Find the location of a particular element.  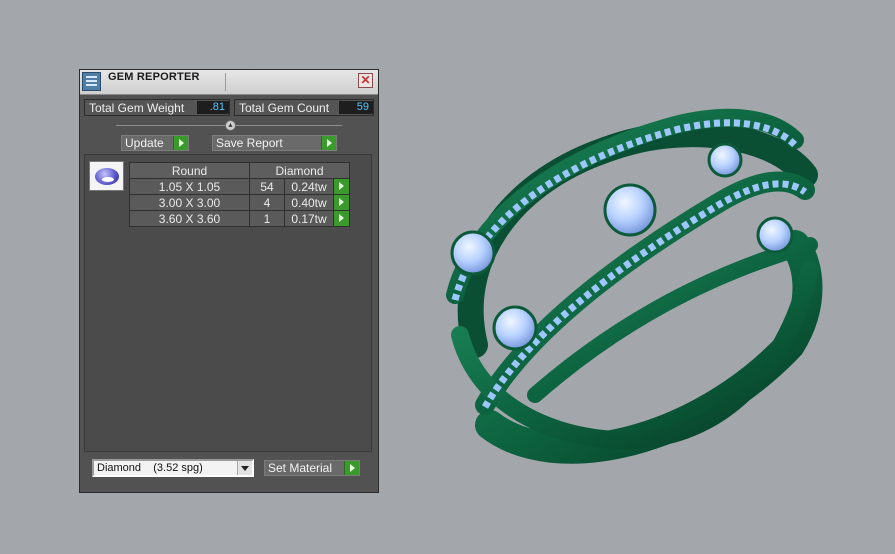

total-gem-weight-value: .81 is located at coordinates (213, 107).